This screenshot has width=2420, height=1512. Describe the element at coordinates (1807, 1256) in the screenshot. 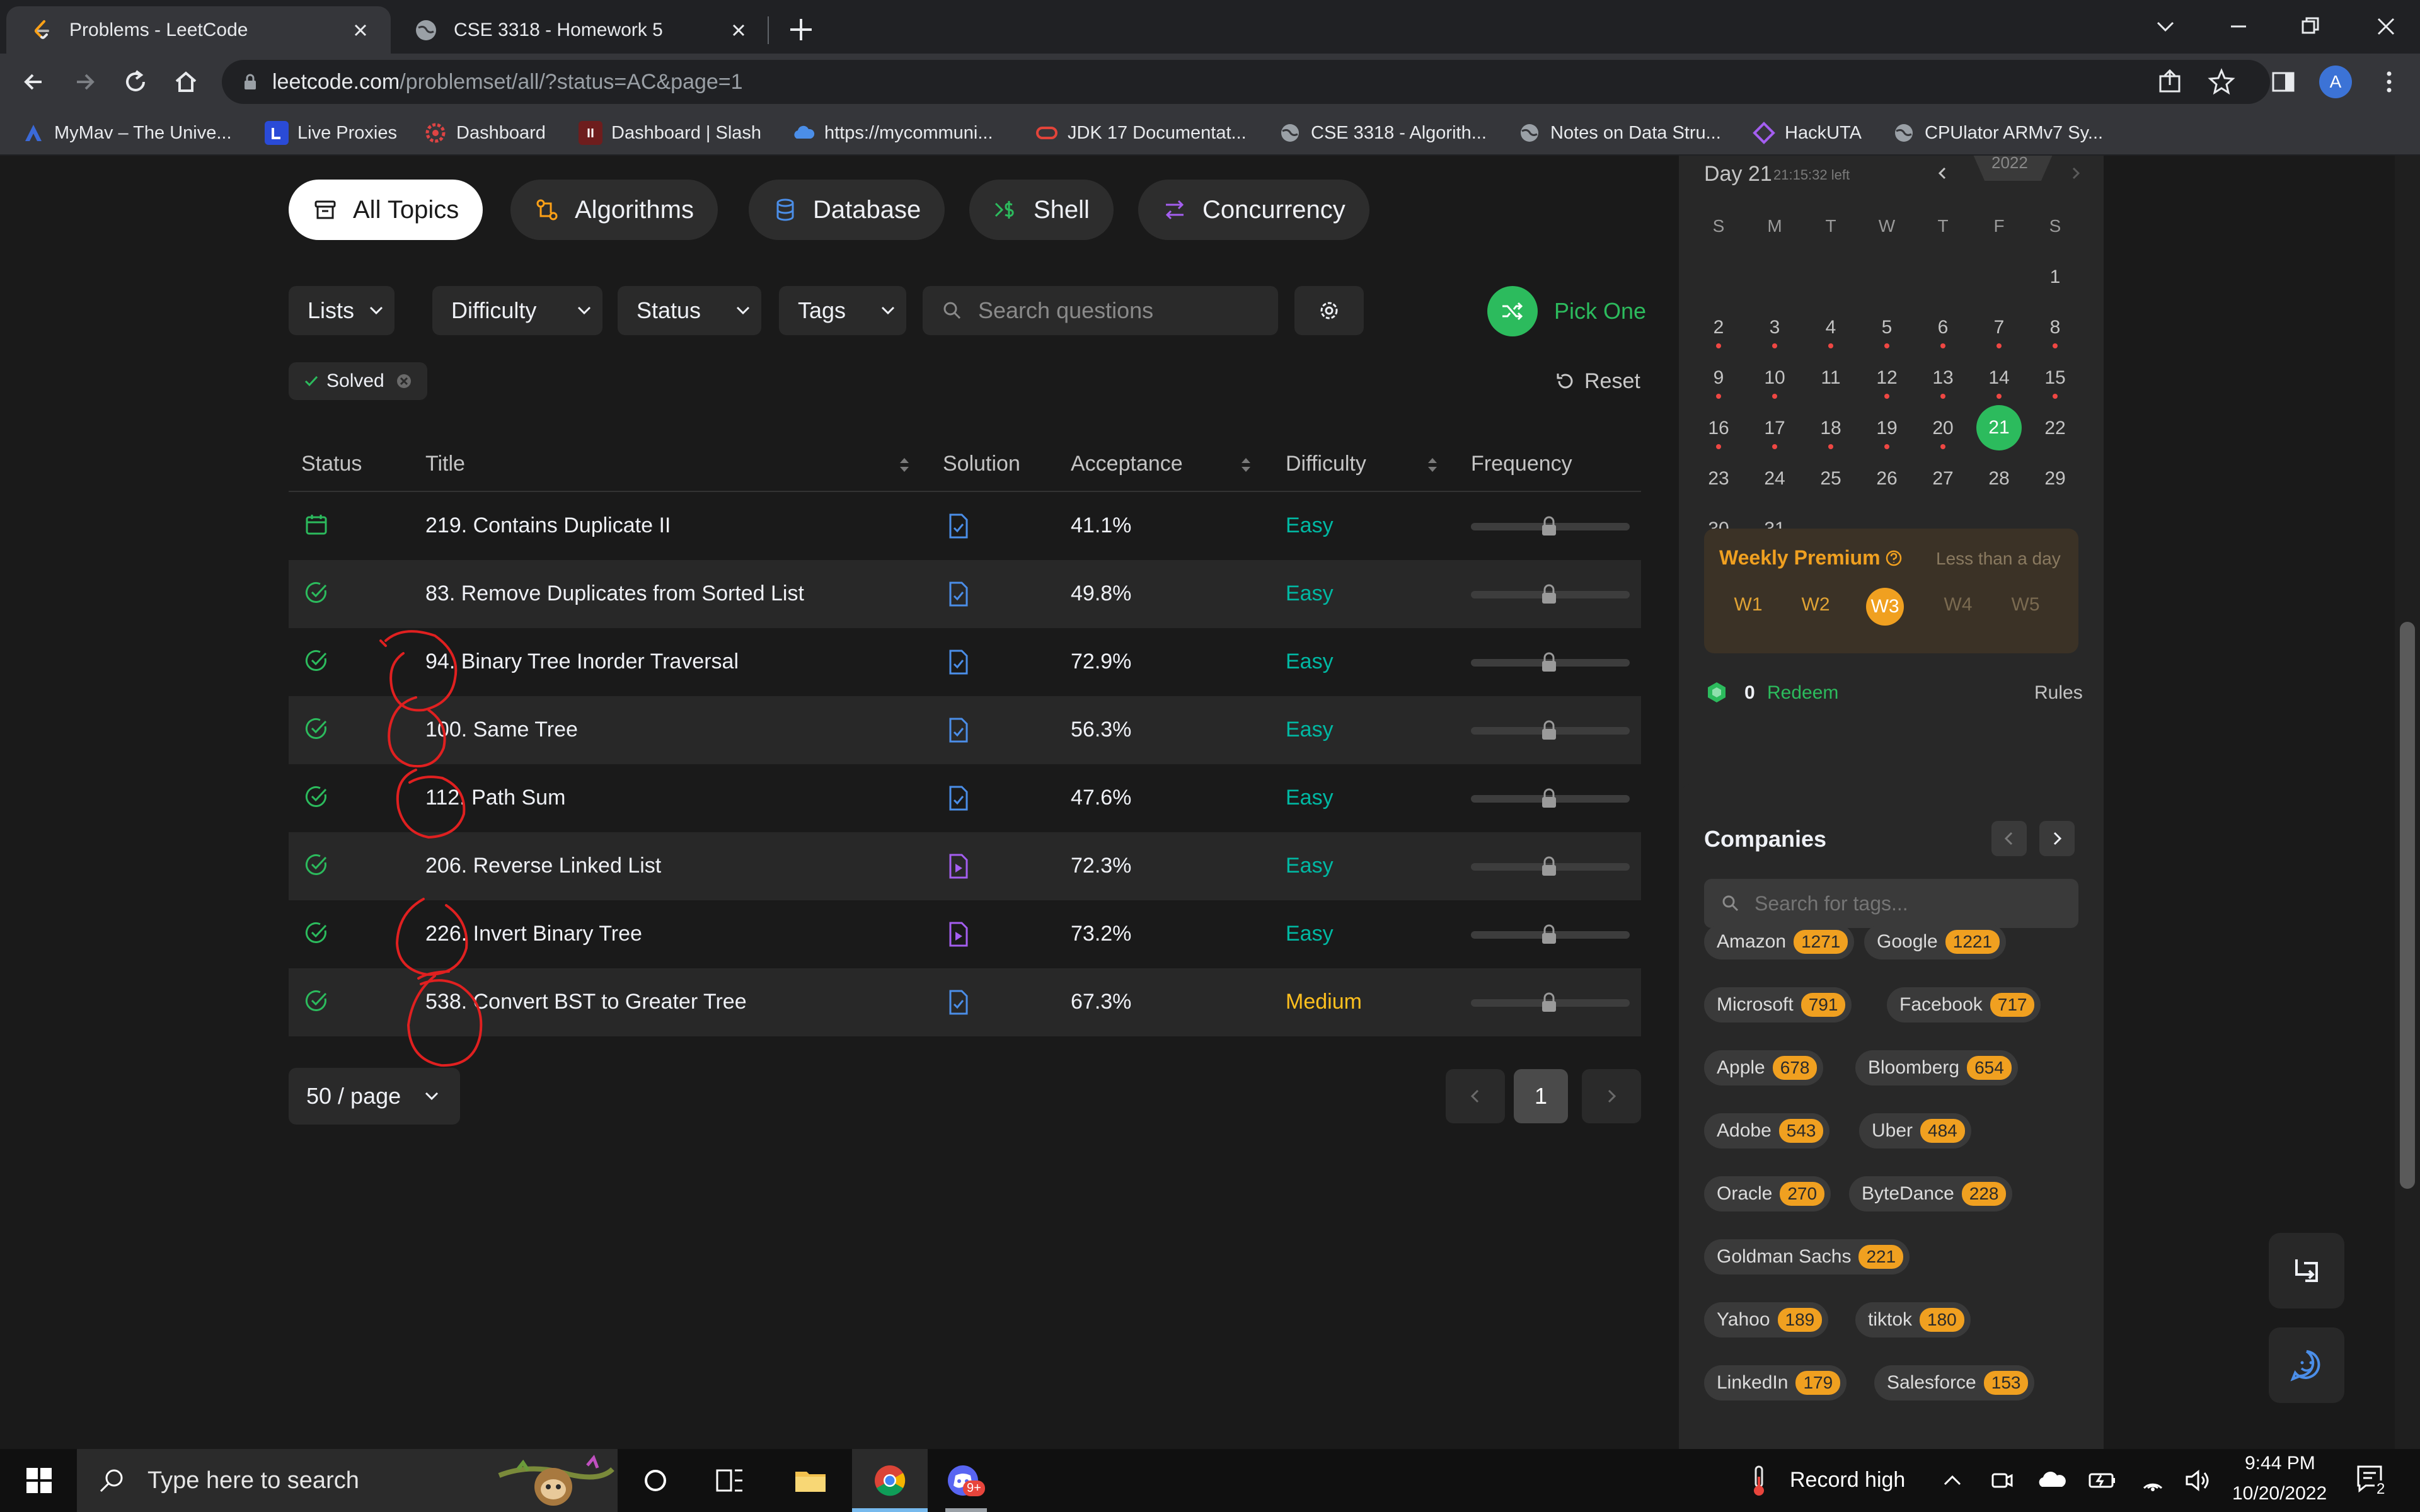

I see `company-tag: Goldman Sachs 221` at that location.